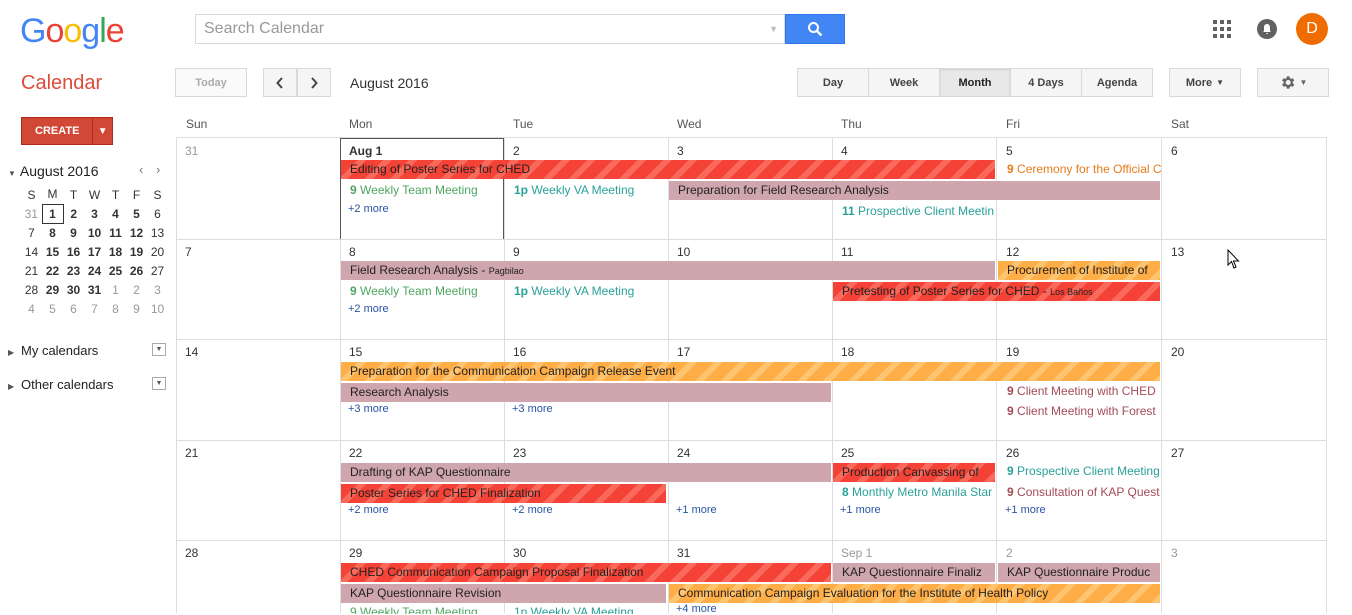 This screenshot has height=615, width=1352. What do you see at coordinates (52, 270) in the screenshot?
I see `mini-day: 22` at bounding box center [52, 270].